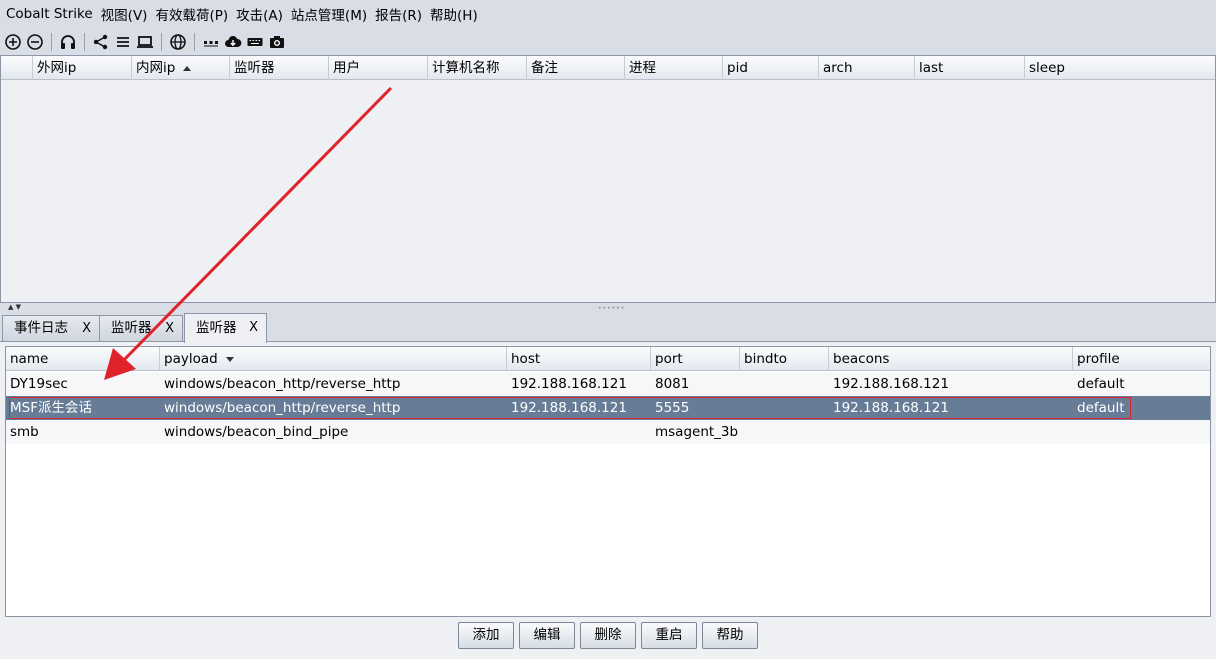  Describe the element at coordinates (49, 14) in the screenshot. I see `menu-cobalt-strike: Cobalt Strike` at that location.